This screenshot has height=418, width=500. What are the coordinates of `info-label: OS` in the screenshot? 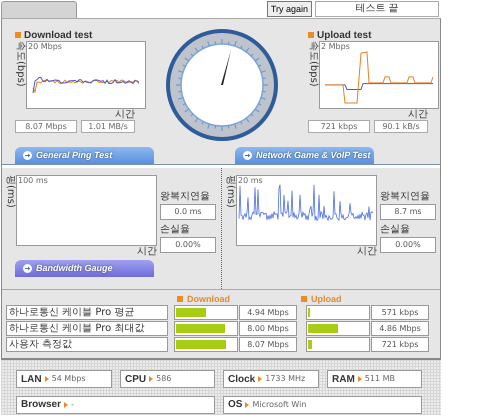 It's located at (235, 405).